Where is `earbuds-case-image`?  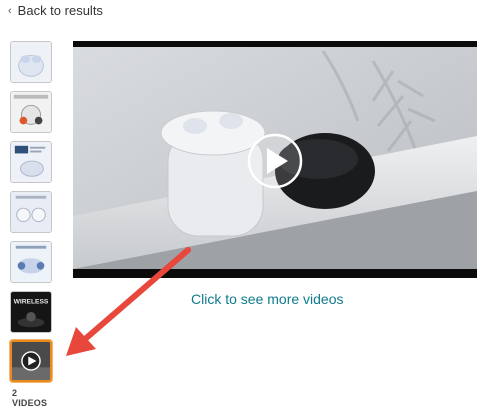 earbuds-case-image is located at coordinates (31, 62).